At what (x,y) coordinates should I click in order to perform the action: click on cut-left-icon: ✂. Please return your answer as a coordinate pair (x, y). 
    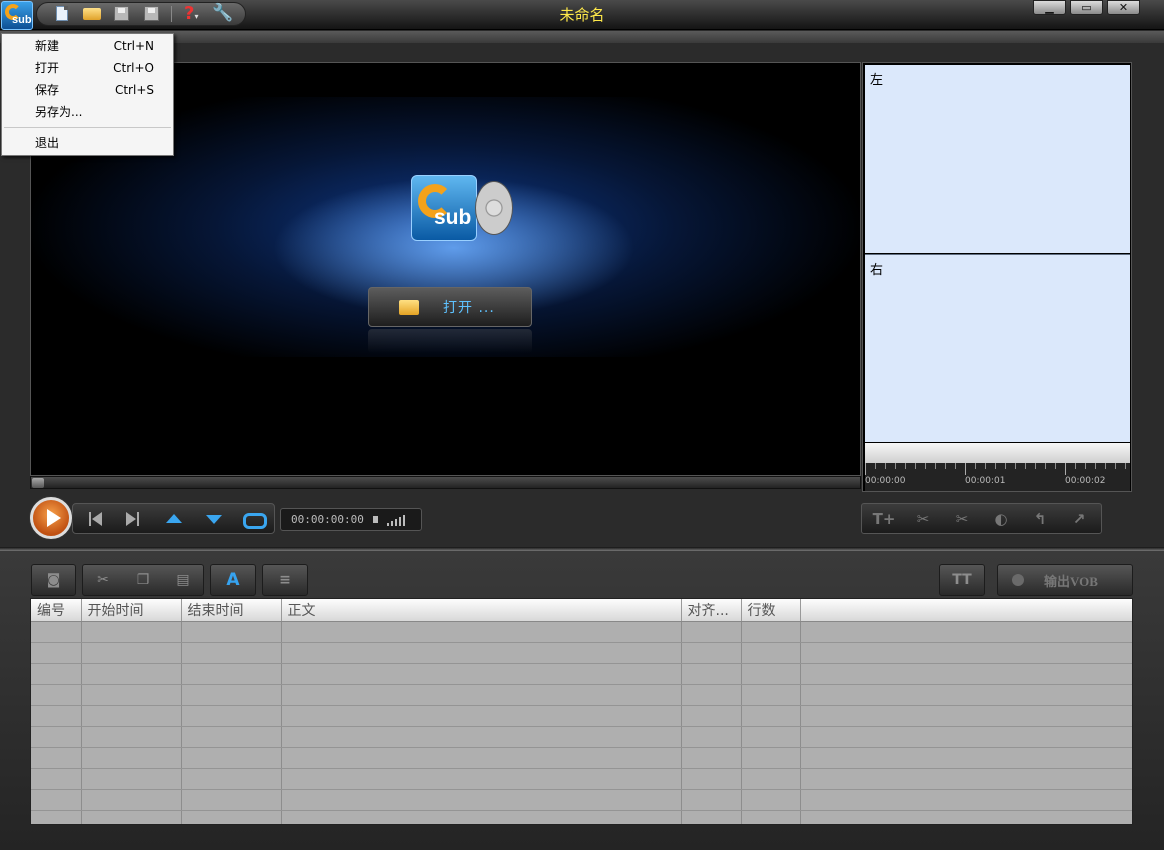
    Looking at the image, I should click on (923, 519).